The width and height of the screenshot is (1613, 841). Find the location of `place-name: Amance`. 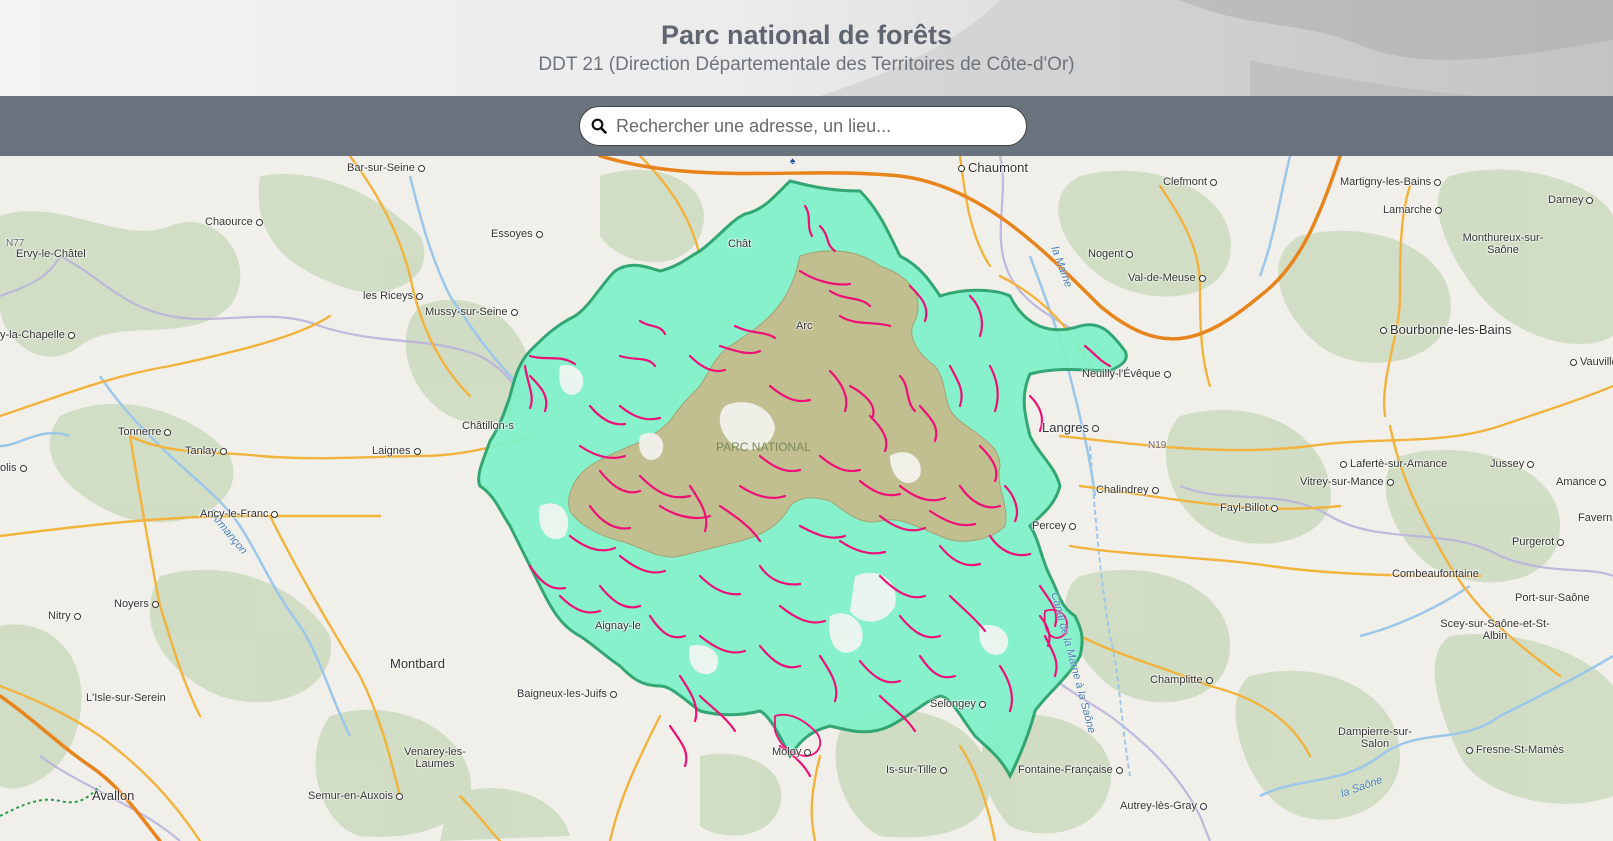

place-name: Amance is located at coordinates (1576, 482).